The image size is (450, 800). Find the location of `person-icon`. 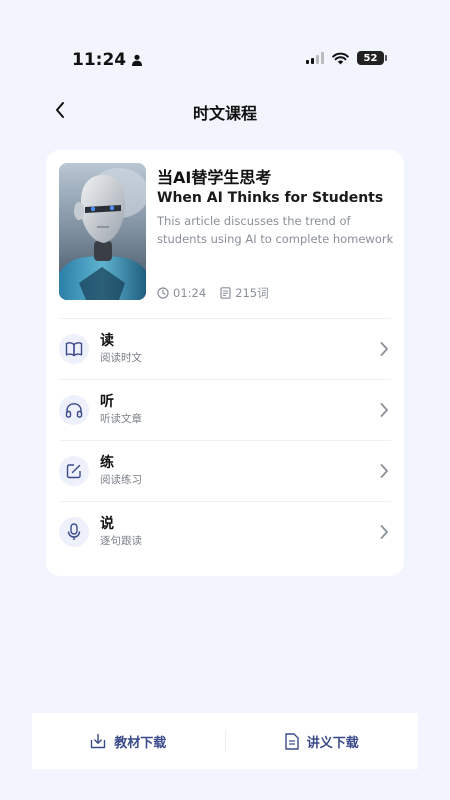

person-icon is located at coordinates (137, 60).